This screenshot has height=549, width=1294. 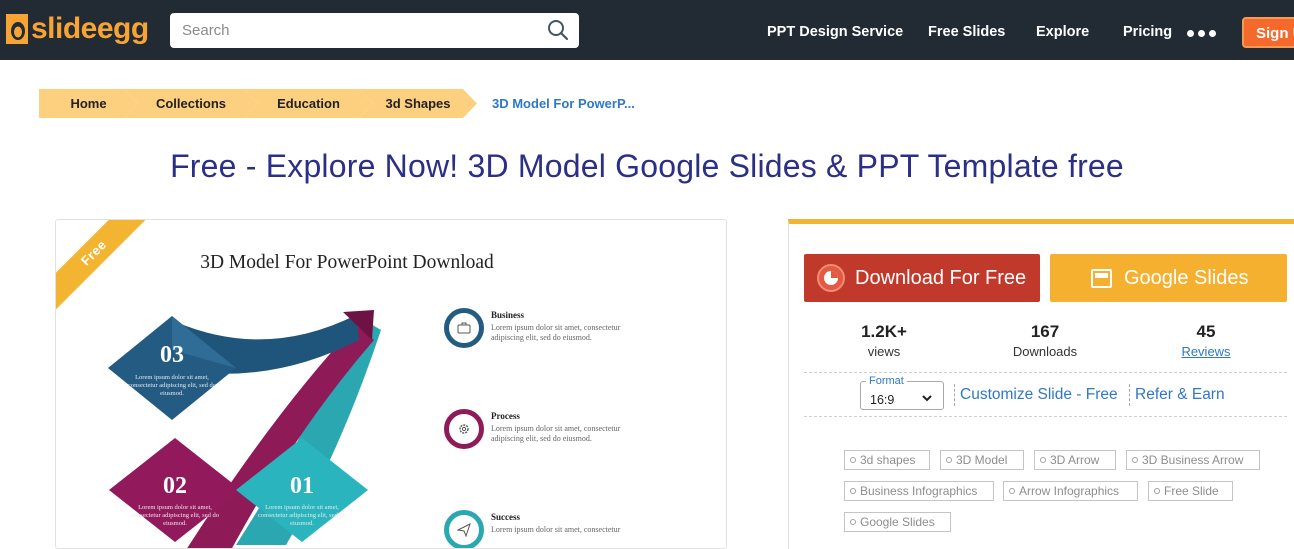 I want to click on tag-google-slides: Google Slides, so click(x=897, y=522).